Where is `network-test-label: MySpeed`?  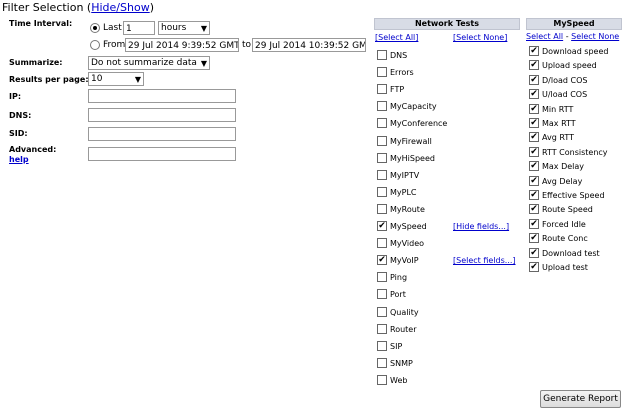 network-test-label: MySpeed is located at coordinates (408, 226).